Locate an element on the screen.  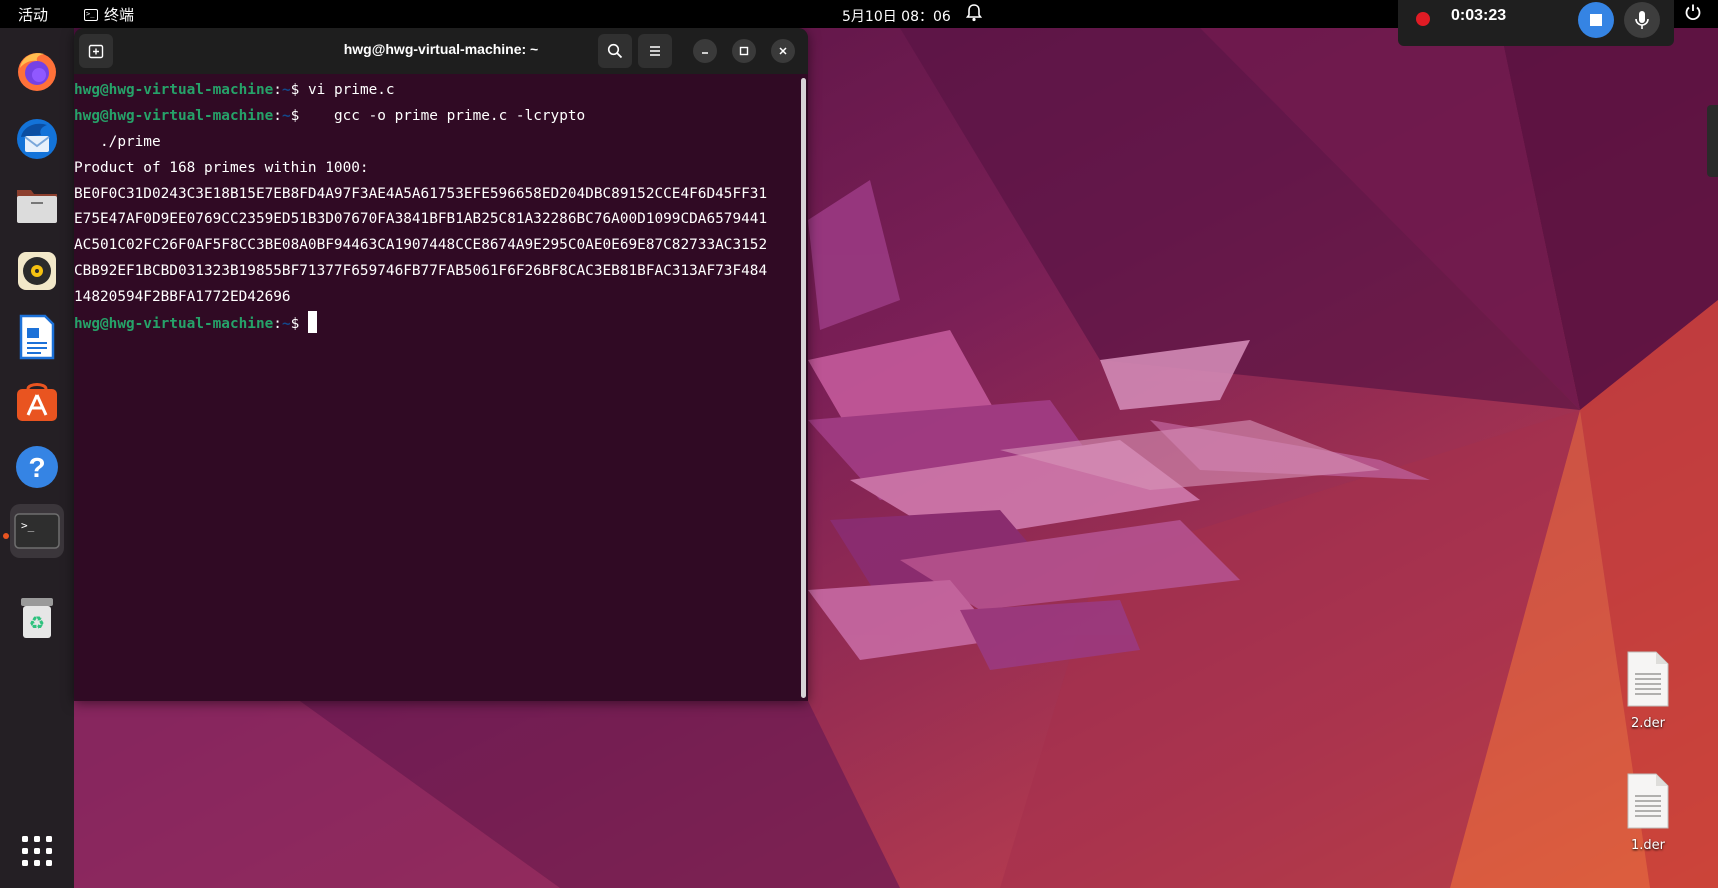
minimize-button is located at coordinates (705, 51).